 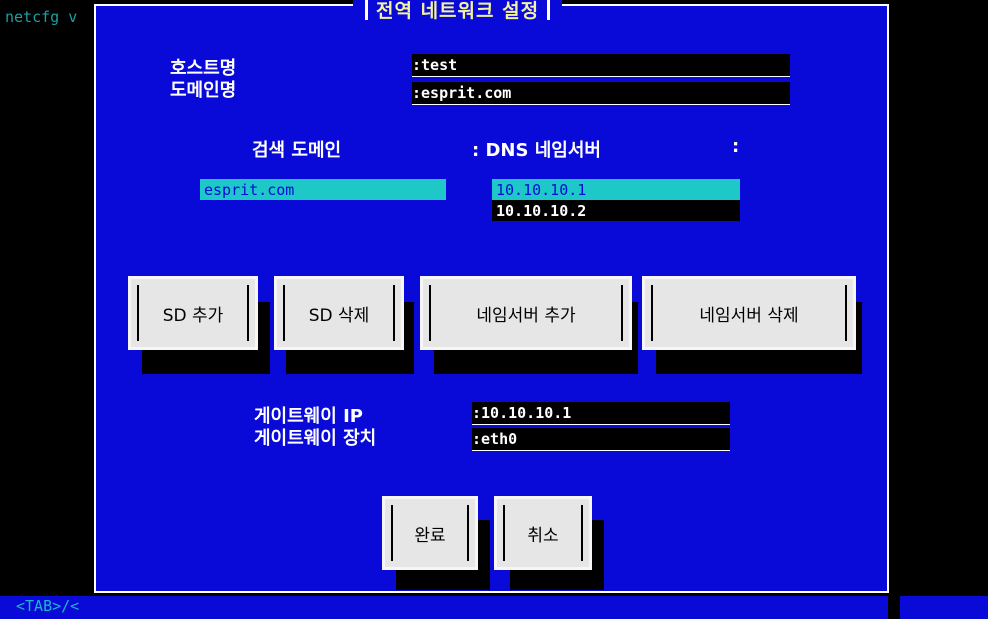 I want to click on domain-label: 도메인명, so click(x=203, y=90).